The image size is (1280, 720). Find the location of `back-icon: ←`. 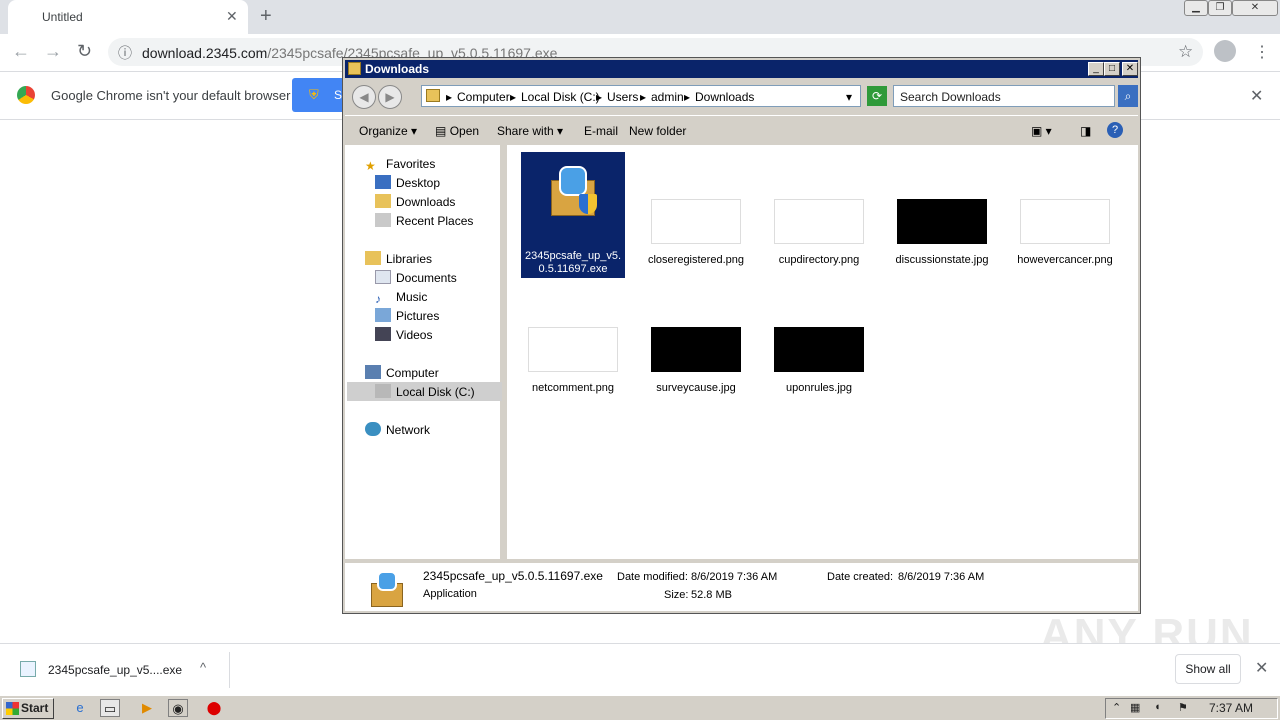

back-icon: ← is located at coordinates (21, 51).